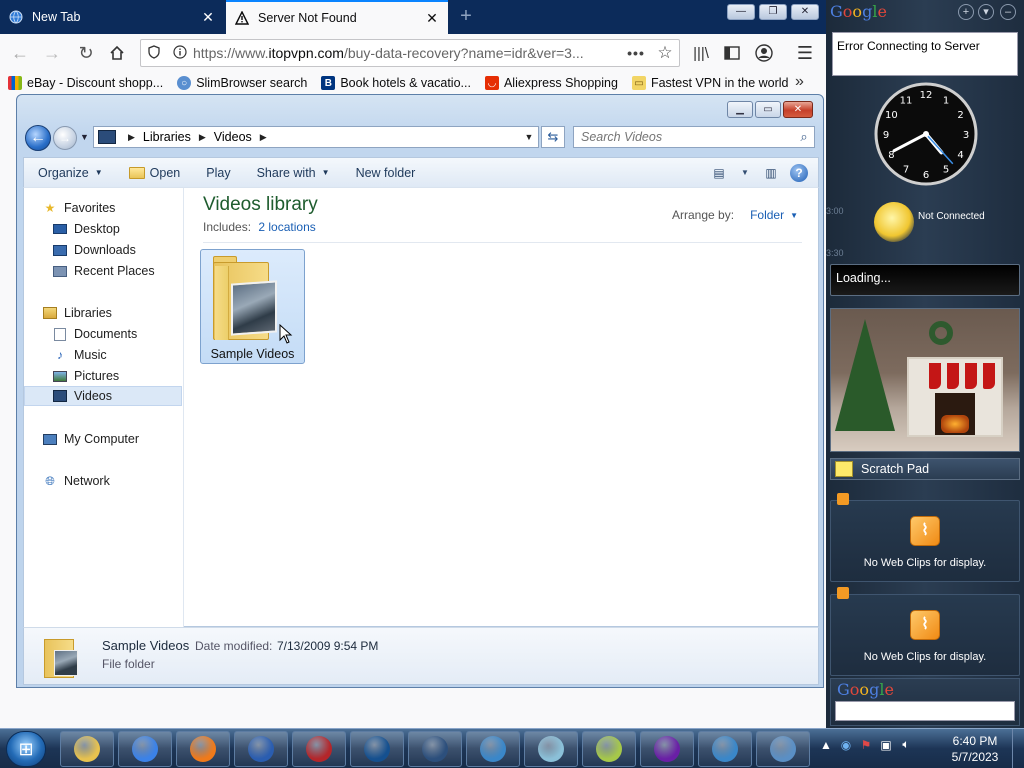 The image size is (1024, 768). Describe the element at coordinates (986, 12) in the screenshot. I see `options-icon: ▾` at that location.